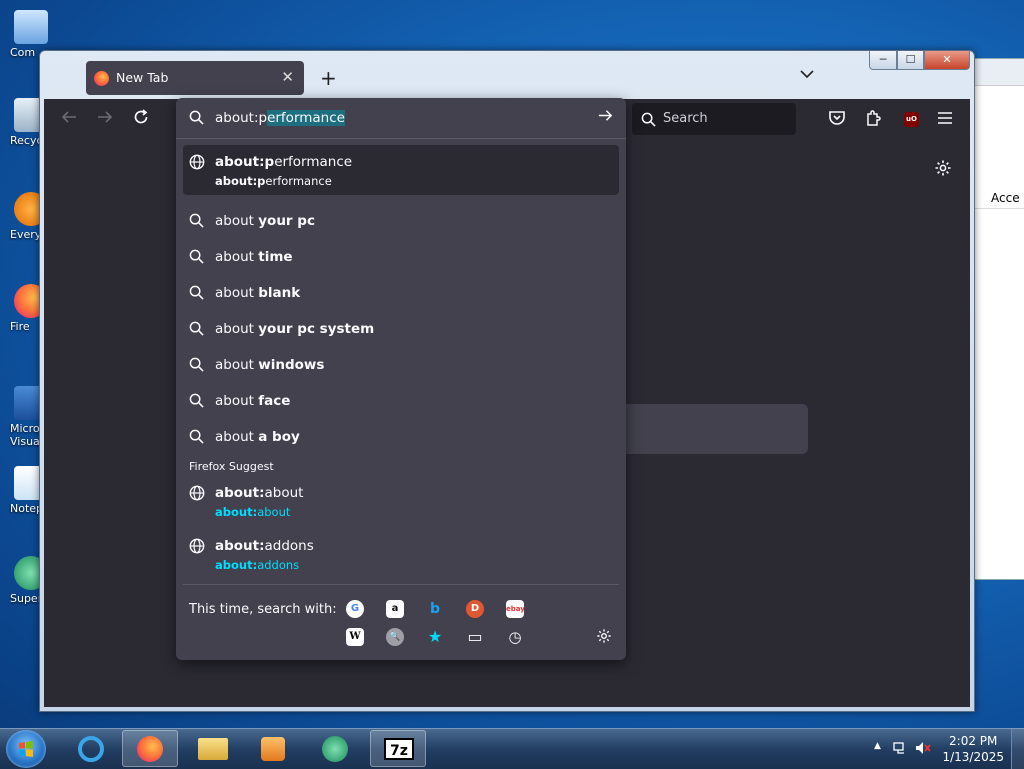 This screenshot has height=769, width=1024. Describe the element at coordinates (401, 257) in the screenshot. I see `search-suggestion-row: about time` at that location.